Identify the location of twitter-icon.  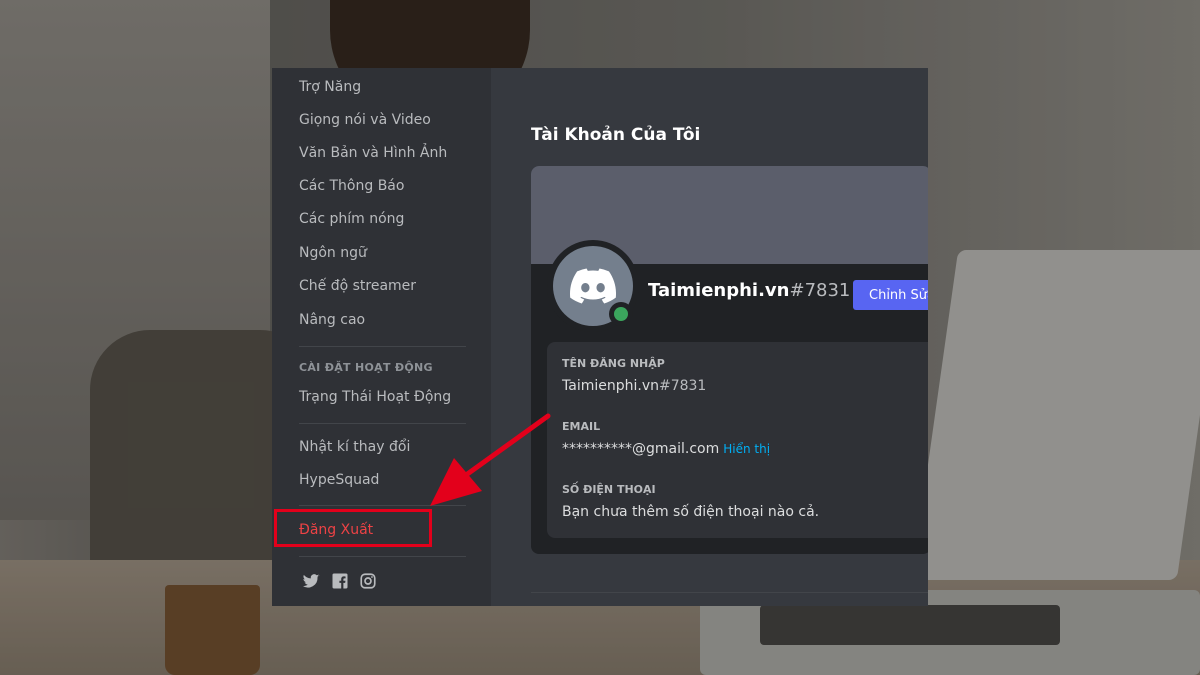
(311, 581).